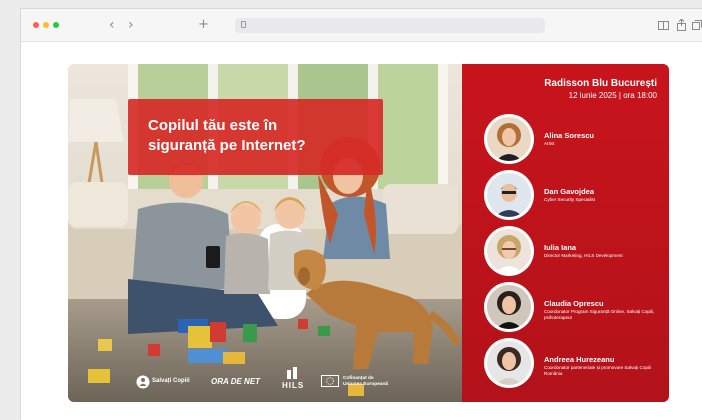 The width and height of the screenshot is (702, 420). What do you see at coordinates (663, 25) in the screenshot?
I see `reader-icon` at bounding box center [663, 25].